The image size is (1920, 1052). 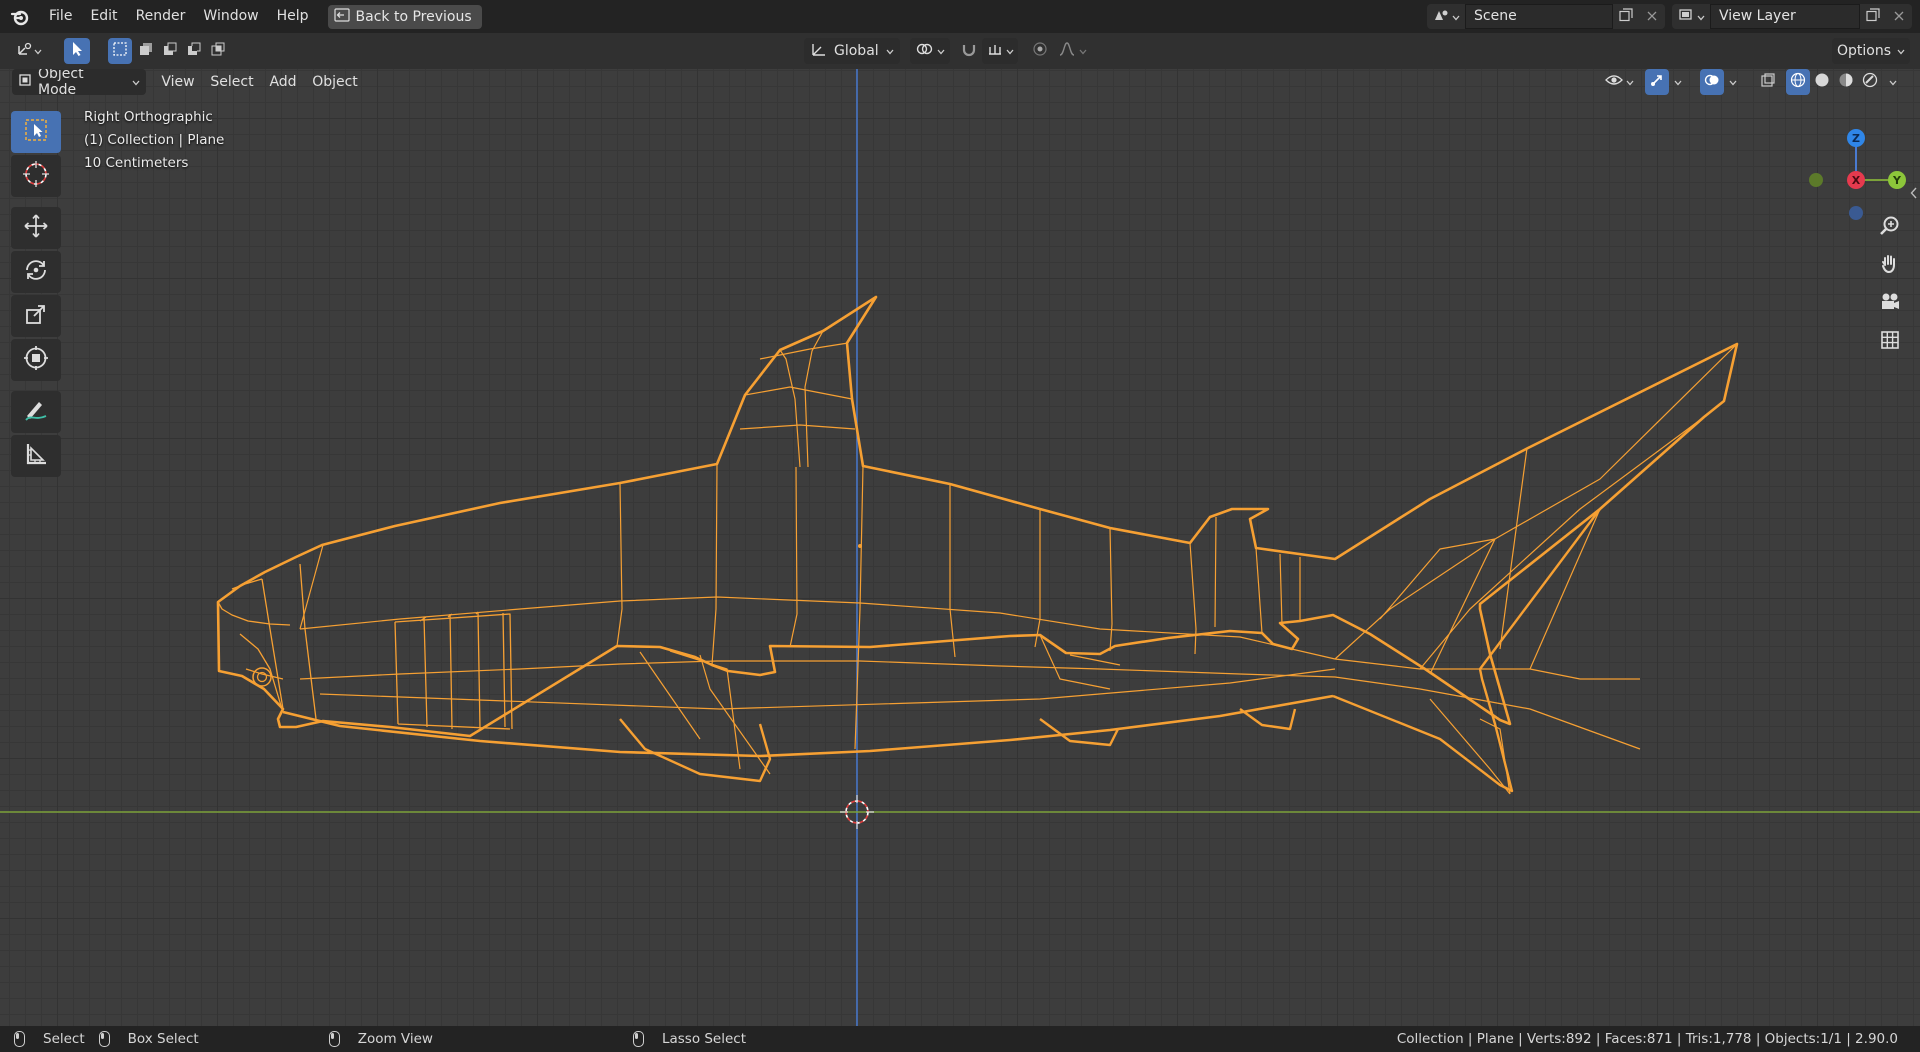 I want to click on zoom-view-button, so click(x=1890, y=228).